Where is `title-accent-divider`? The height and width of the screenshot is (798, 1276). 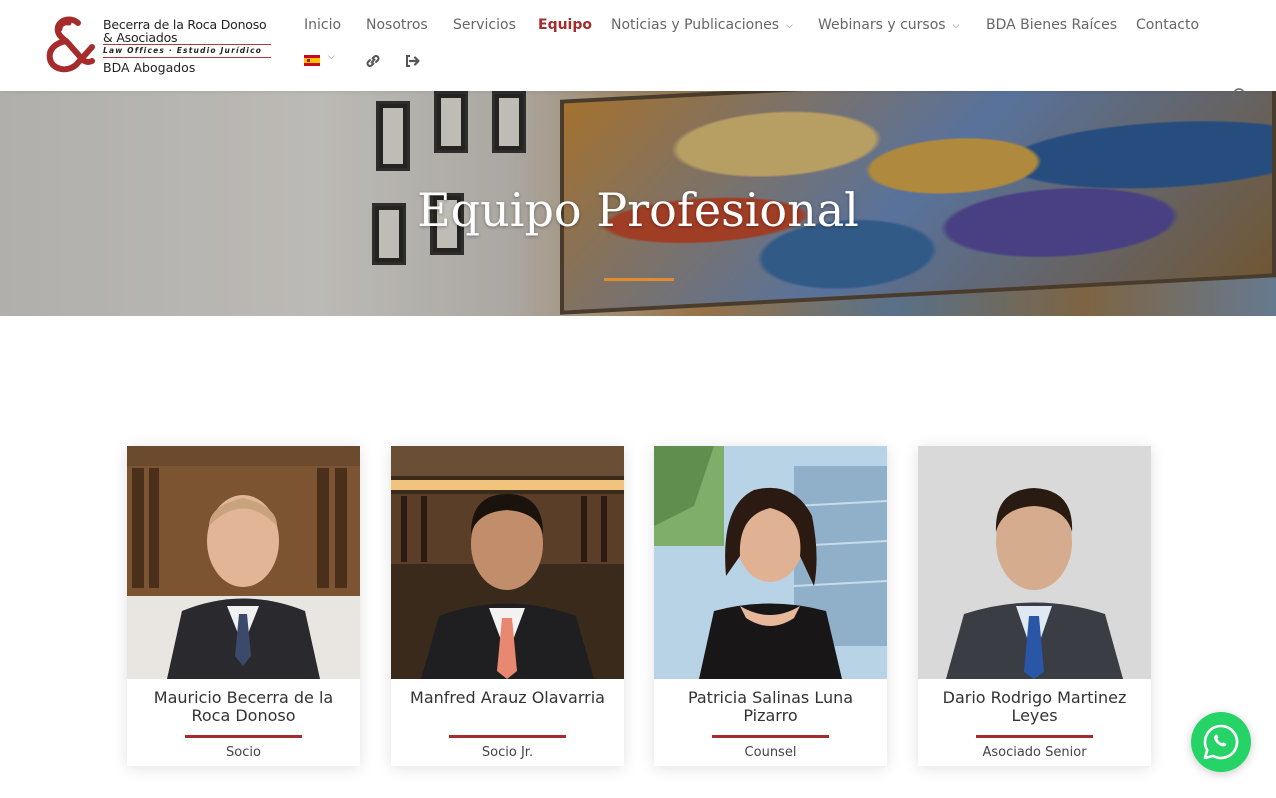 title-accent-divider is located at coordinates (639, 279).